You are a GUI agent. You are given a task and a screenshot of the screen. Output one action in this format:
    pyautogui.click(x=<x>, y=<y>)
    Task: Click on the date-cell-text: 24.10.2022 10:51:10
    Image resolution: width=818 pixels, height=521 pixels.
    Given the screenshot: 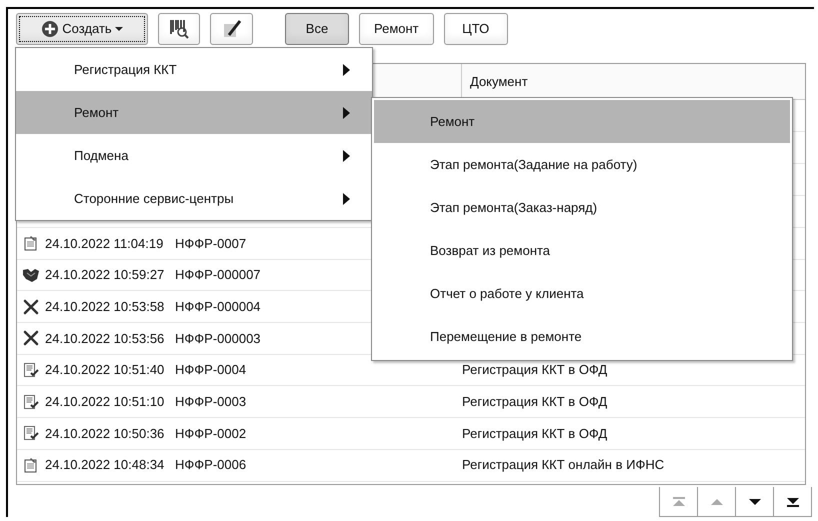 What is the action you would take?
    pyautogui.click(x=105, y=402)
    